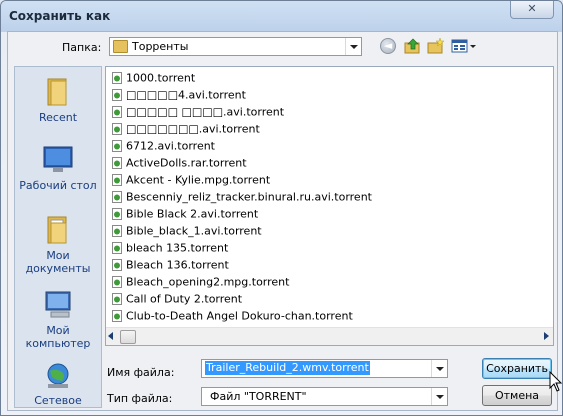 The width and height of the screenshot is (563, 416). Describe the element at coordinates (58, 320) in the screenshot. I see `place-computer: Мой компьютер` at that location.